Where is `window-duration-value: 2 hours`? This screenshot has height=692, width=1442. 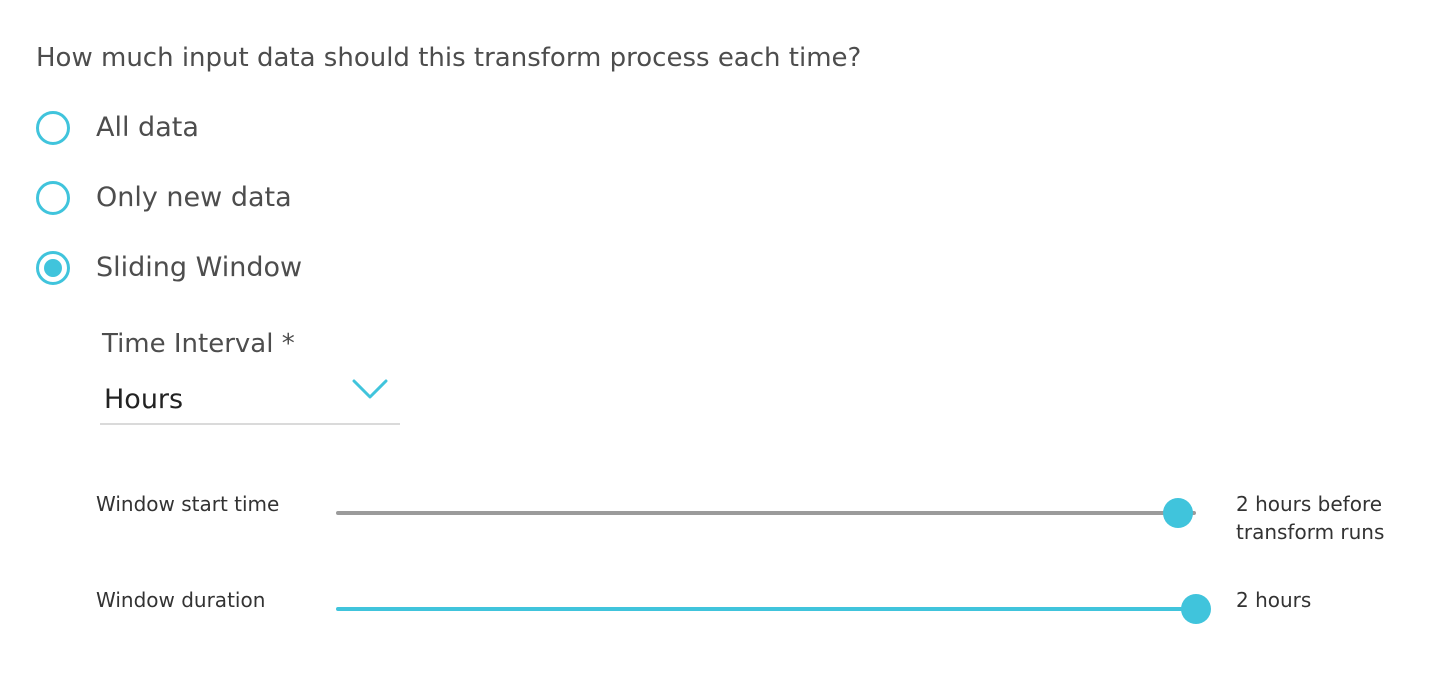 window-duration-value: 2 hours is located at coordinates (1274, 600).